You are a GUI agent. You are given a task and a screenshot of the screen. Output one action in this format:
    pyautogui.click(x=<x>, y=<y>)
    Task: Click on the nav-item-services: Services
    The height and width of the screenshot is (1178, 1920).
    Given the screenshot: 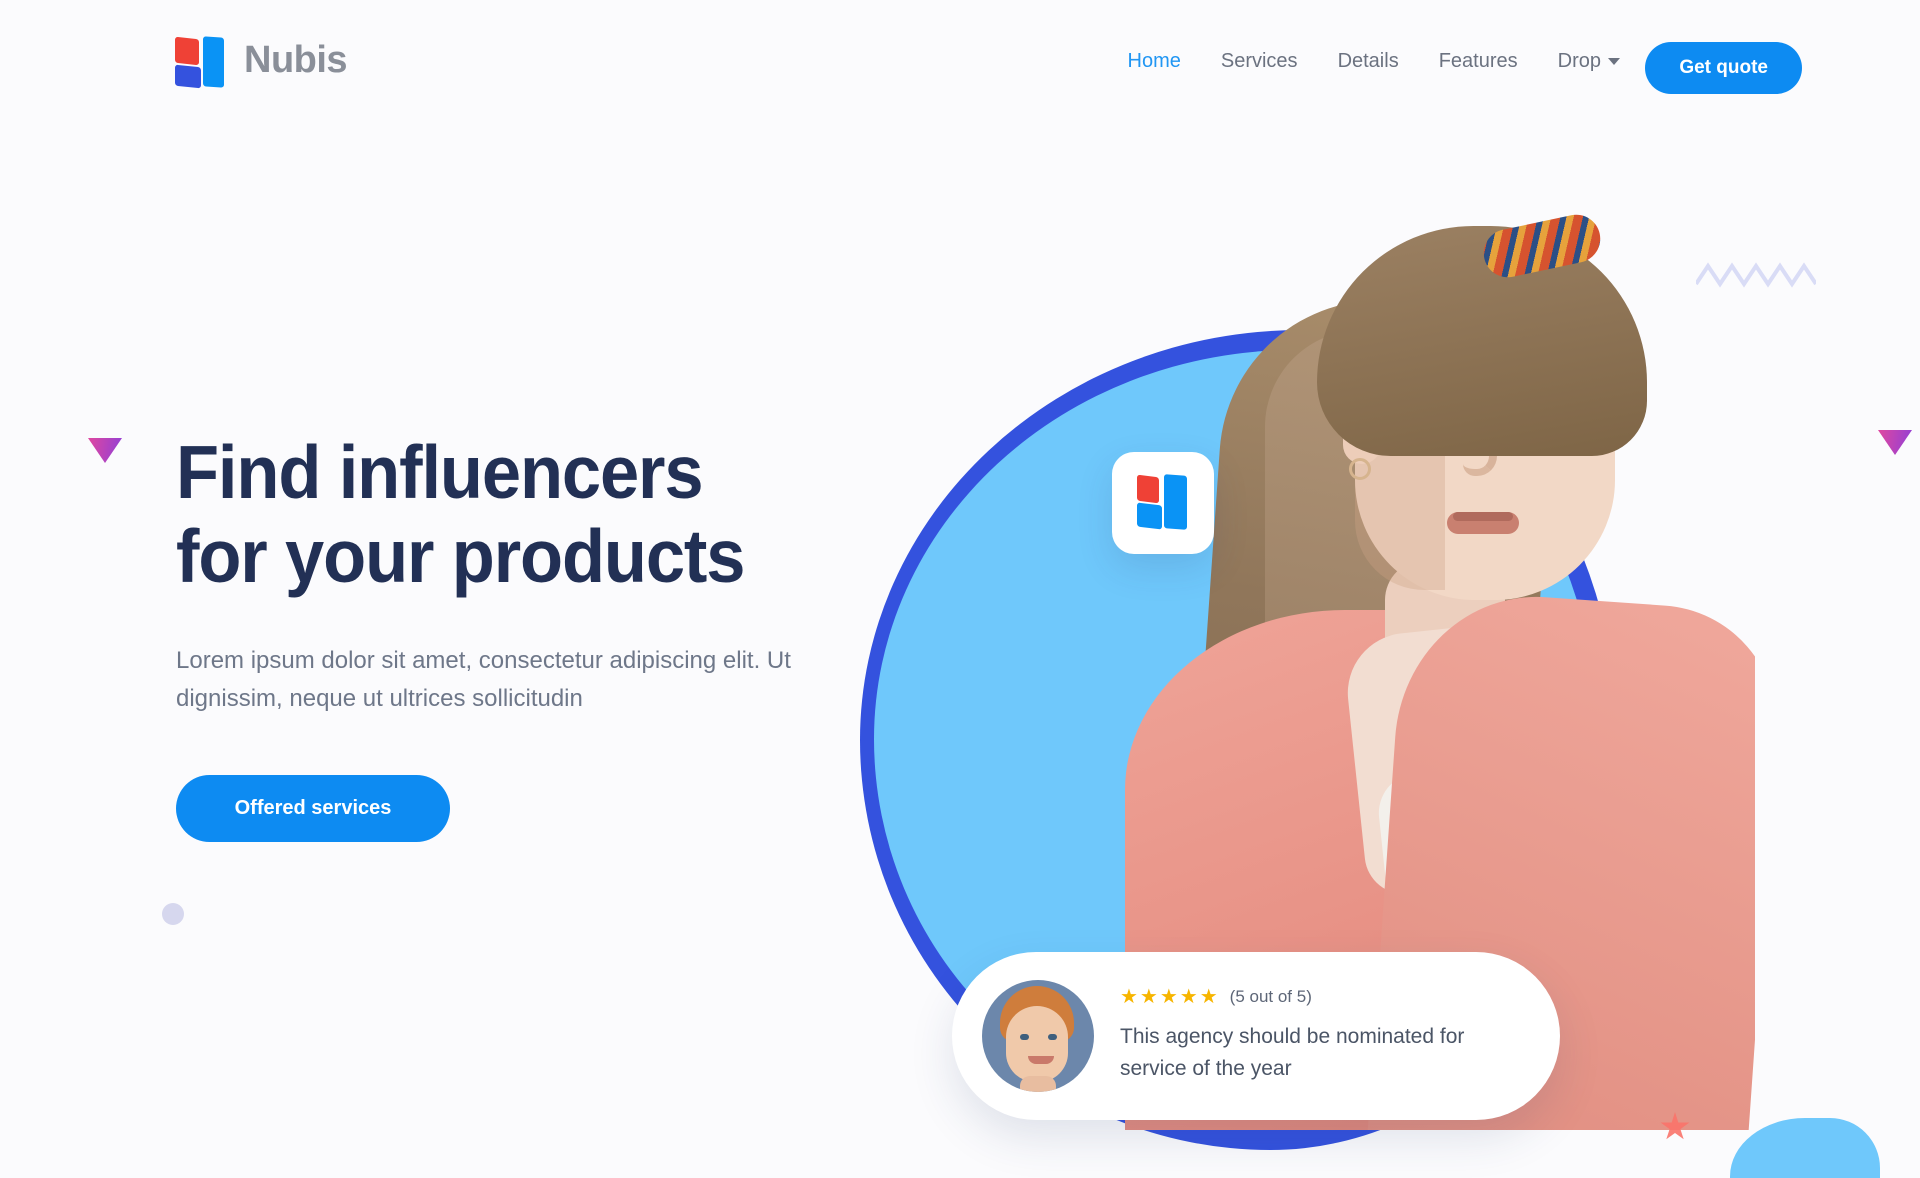 What is the action you would take?
    pyautogui.click(x=1259, y=61)
    